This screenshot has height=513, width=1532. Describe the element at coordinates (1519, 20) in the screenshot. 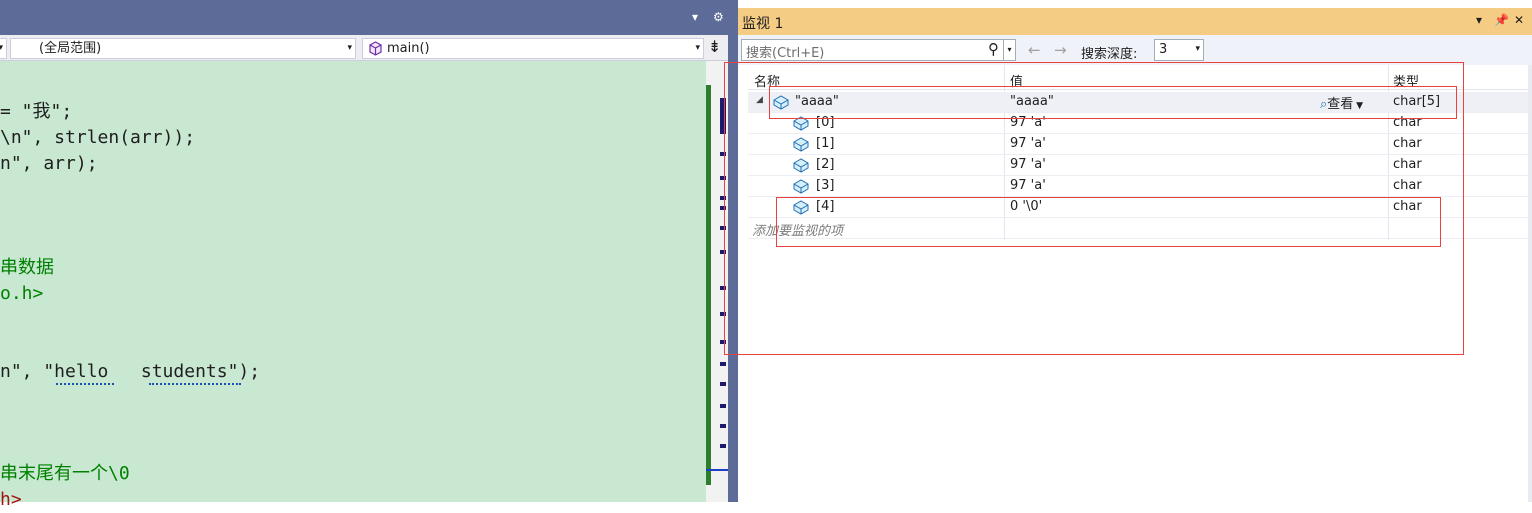

I see `close-icon: ✕` at that location.